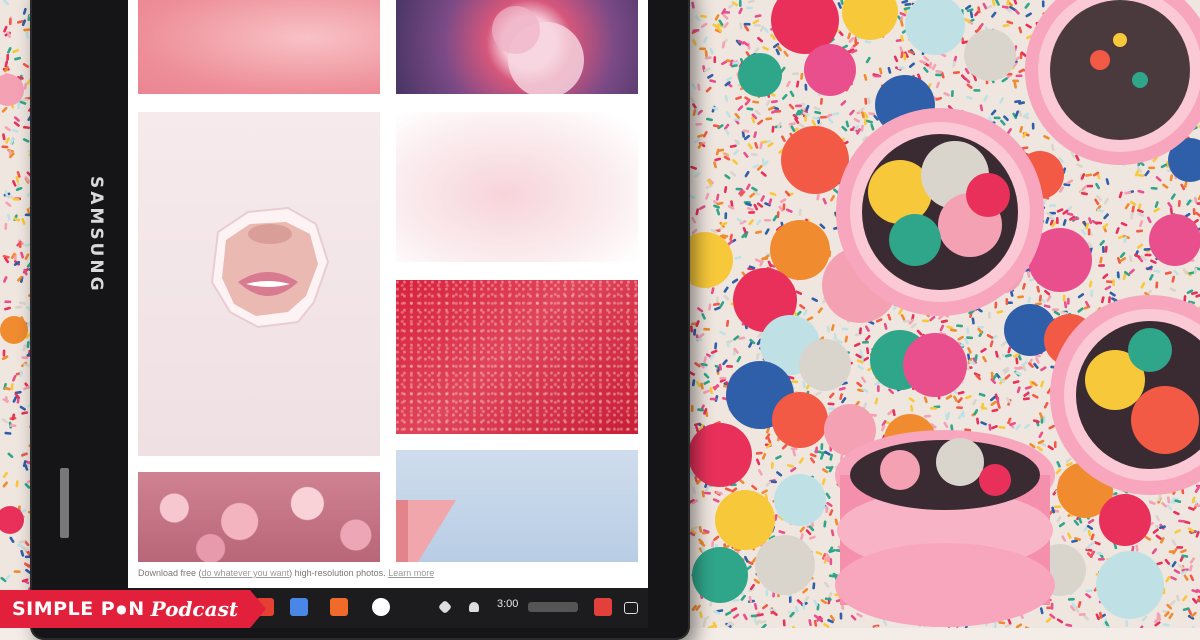 The height and width of the screenshot is (640, 1200). I want to click on docs-icon, so click(299, 607).